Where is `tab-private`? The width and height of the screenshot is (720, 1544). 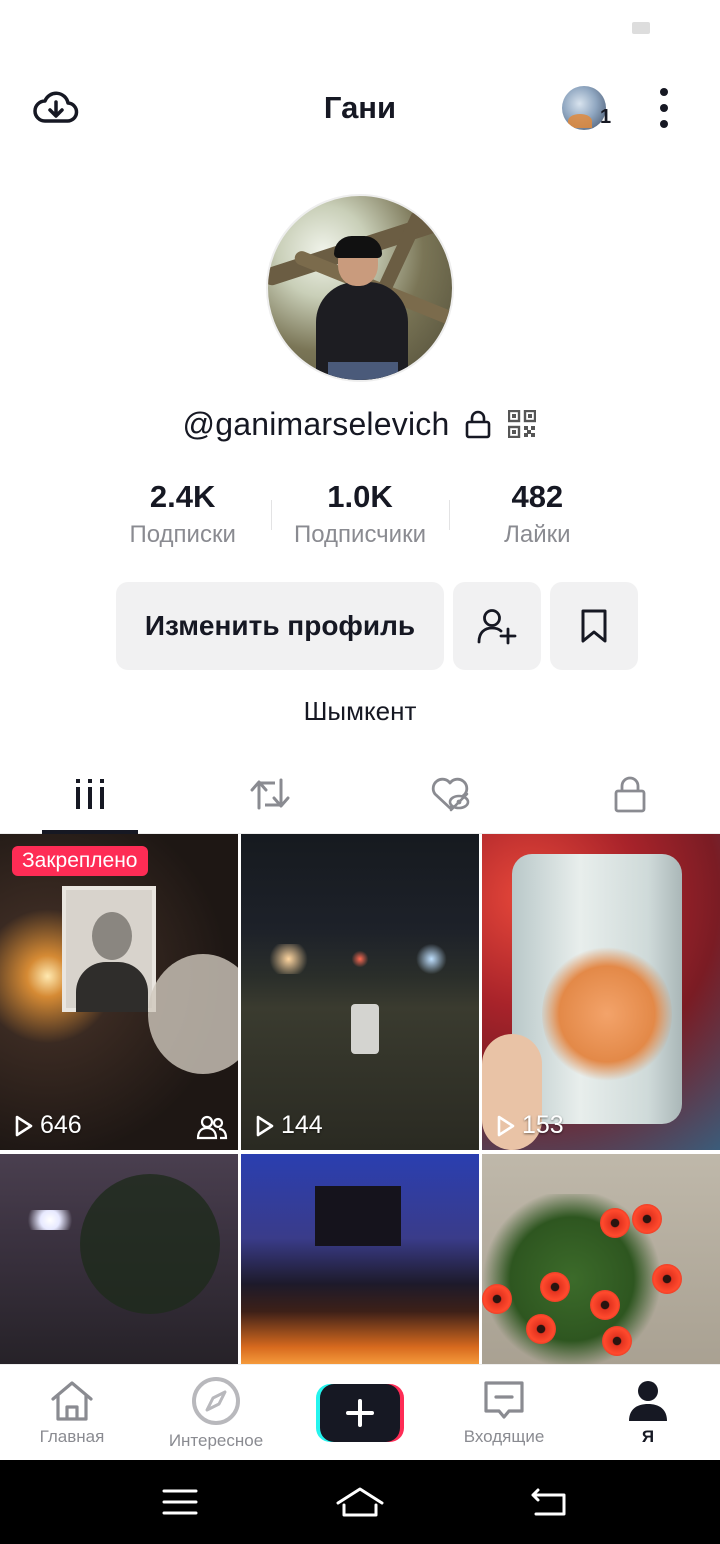
tab-private is located at coordinates (630, 793).